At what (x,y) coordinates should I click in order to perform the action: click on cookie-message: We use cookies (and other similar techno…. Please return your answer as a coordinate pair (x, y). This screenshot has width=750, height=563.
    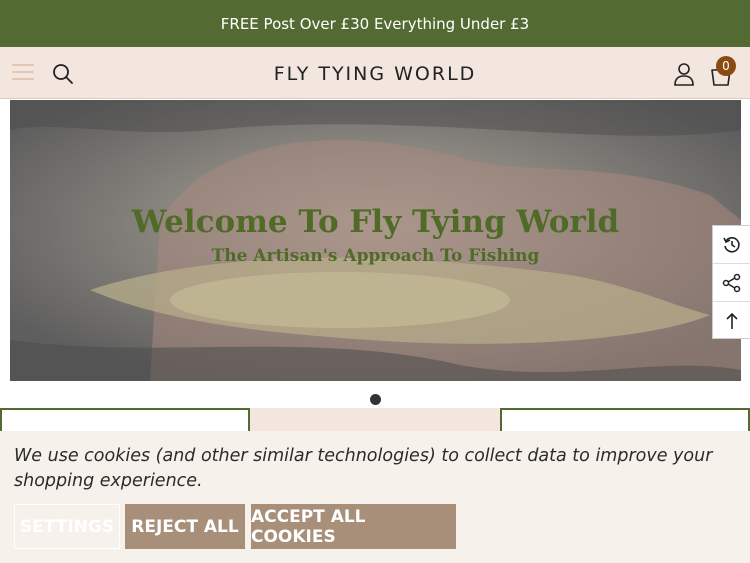
    Looking at the image, I should click on (363, 468).